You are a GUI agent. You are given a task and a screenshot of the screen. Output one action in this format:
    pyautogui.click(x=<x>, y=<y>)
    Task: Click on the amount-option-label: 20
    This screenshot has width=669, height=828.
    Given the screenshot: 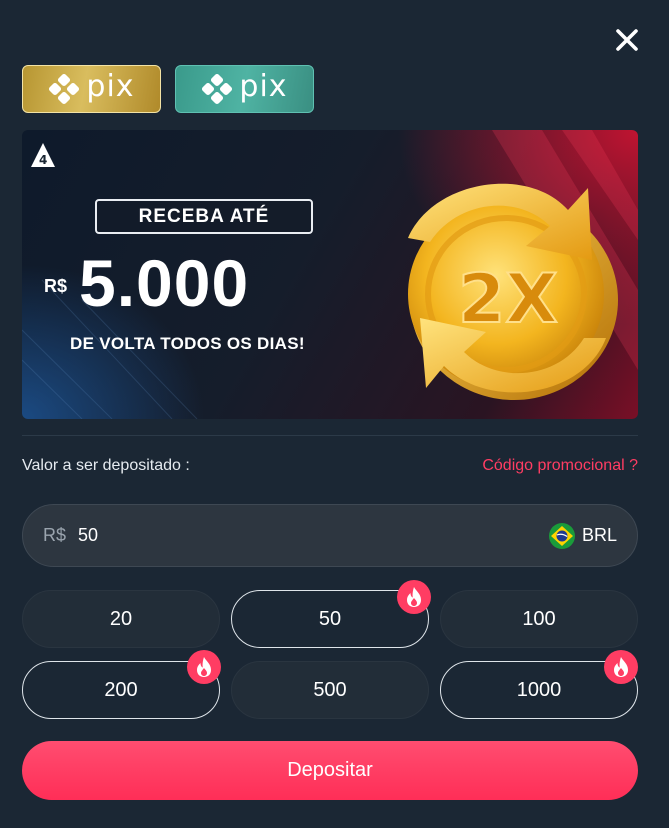 What is the action you would take?
    pyautogui.click(x=121, y=618)
    